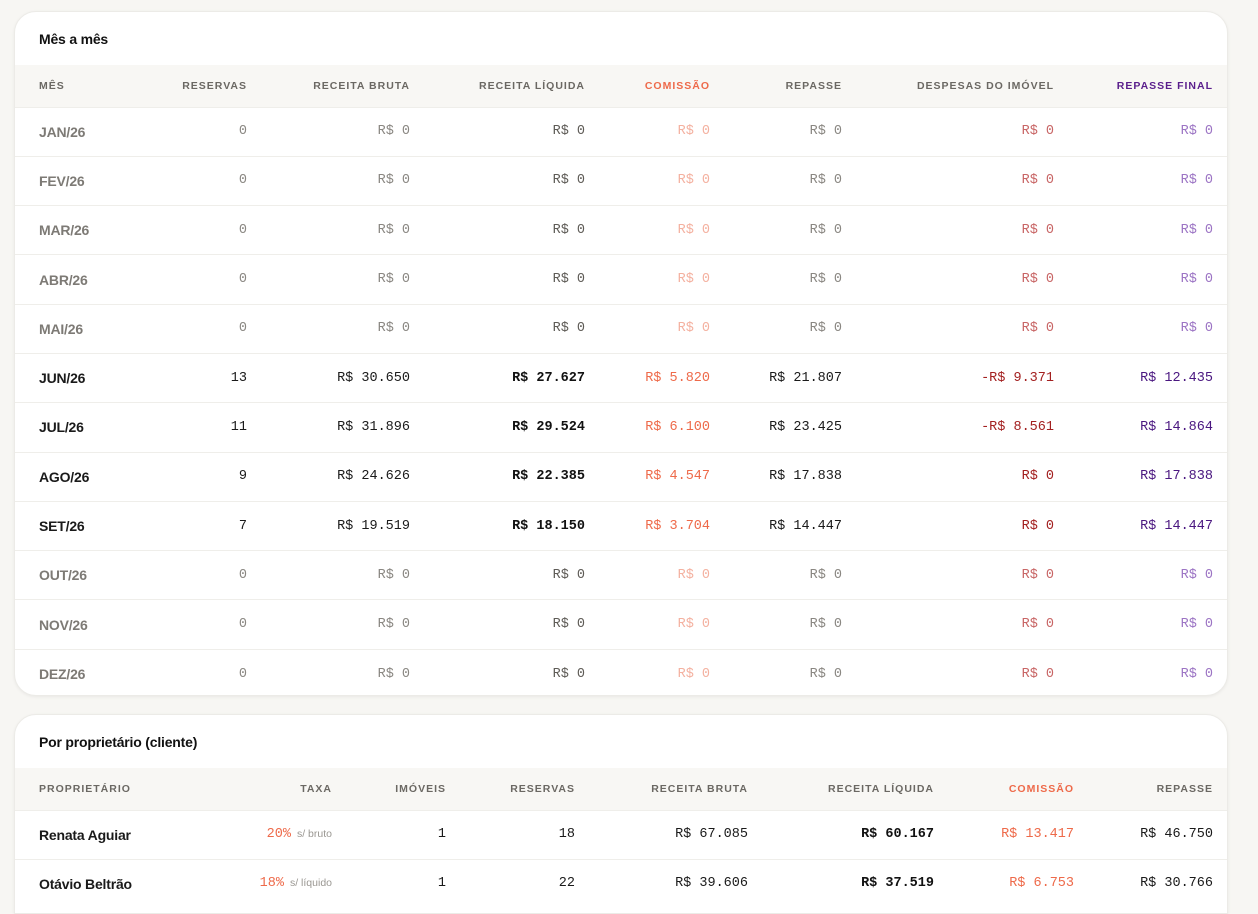  I want to click on gross-cell: R$ 67.085, so click(711, 834).